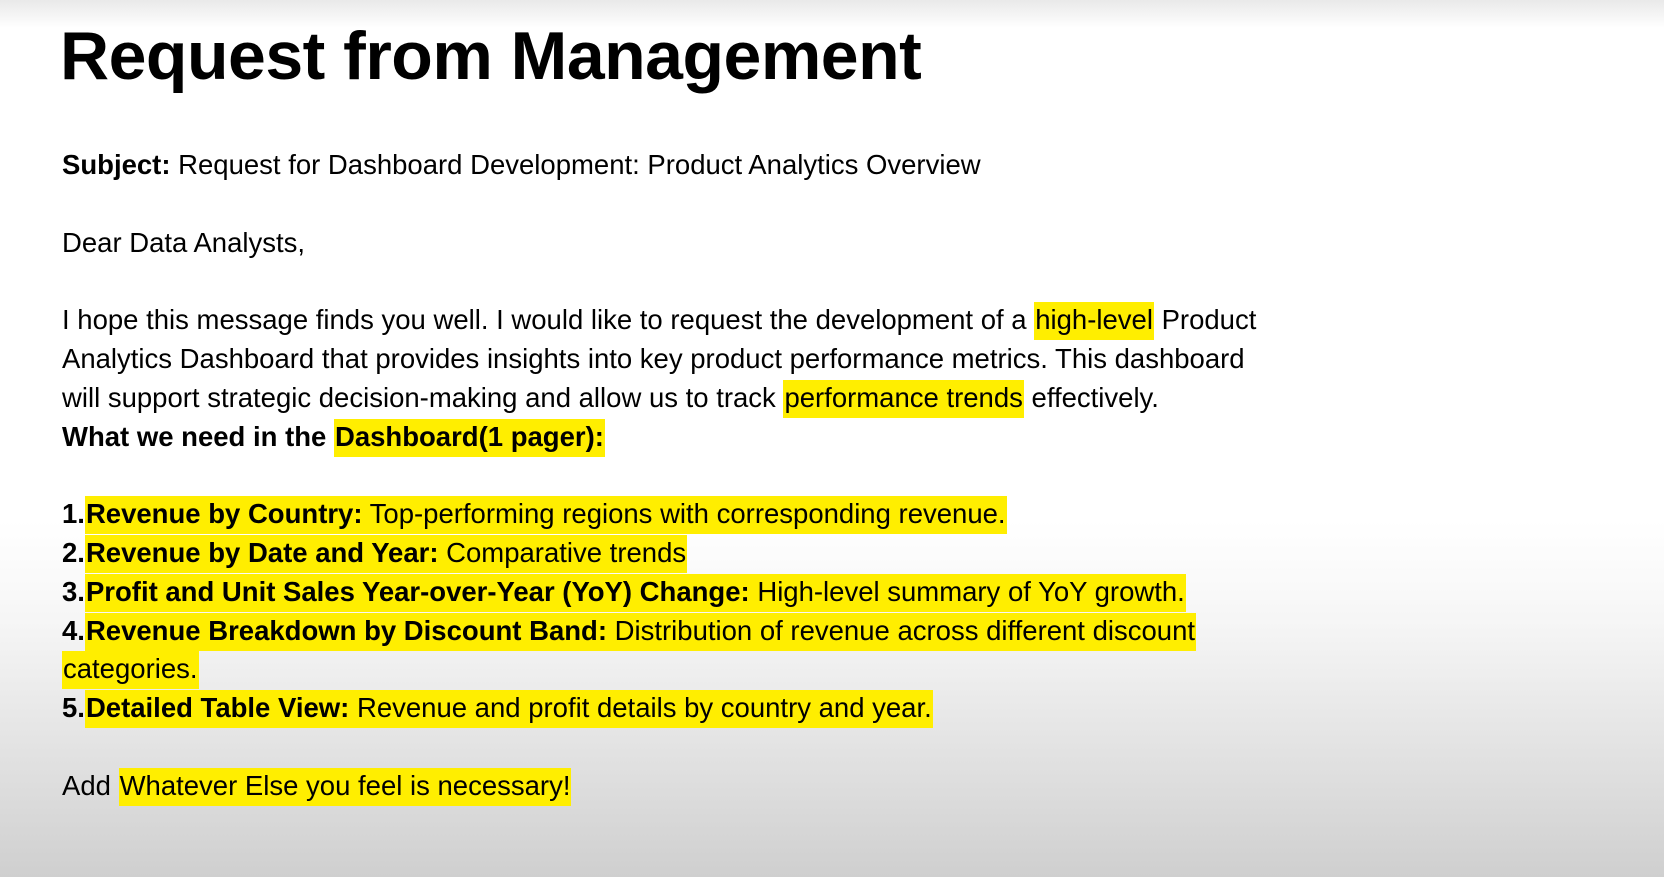  I want to click on item-number: 1., so click(73, 514).